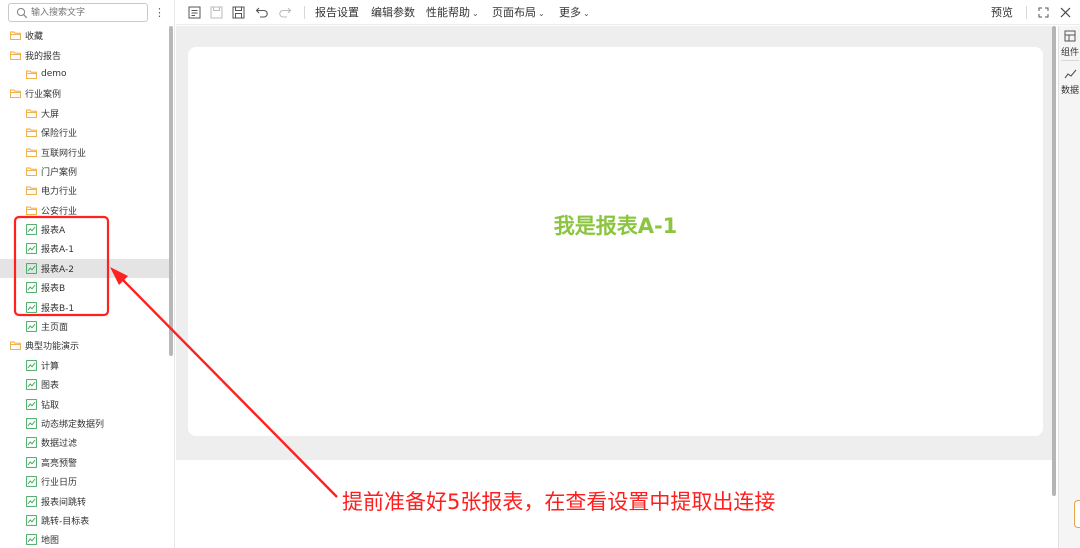 The width and height of the screenshot is (1080, 548). Describe the element at coordinates (85, 54) in the screenshot. I see `tree-item: 我的报告` at that location.